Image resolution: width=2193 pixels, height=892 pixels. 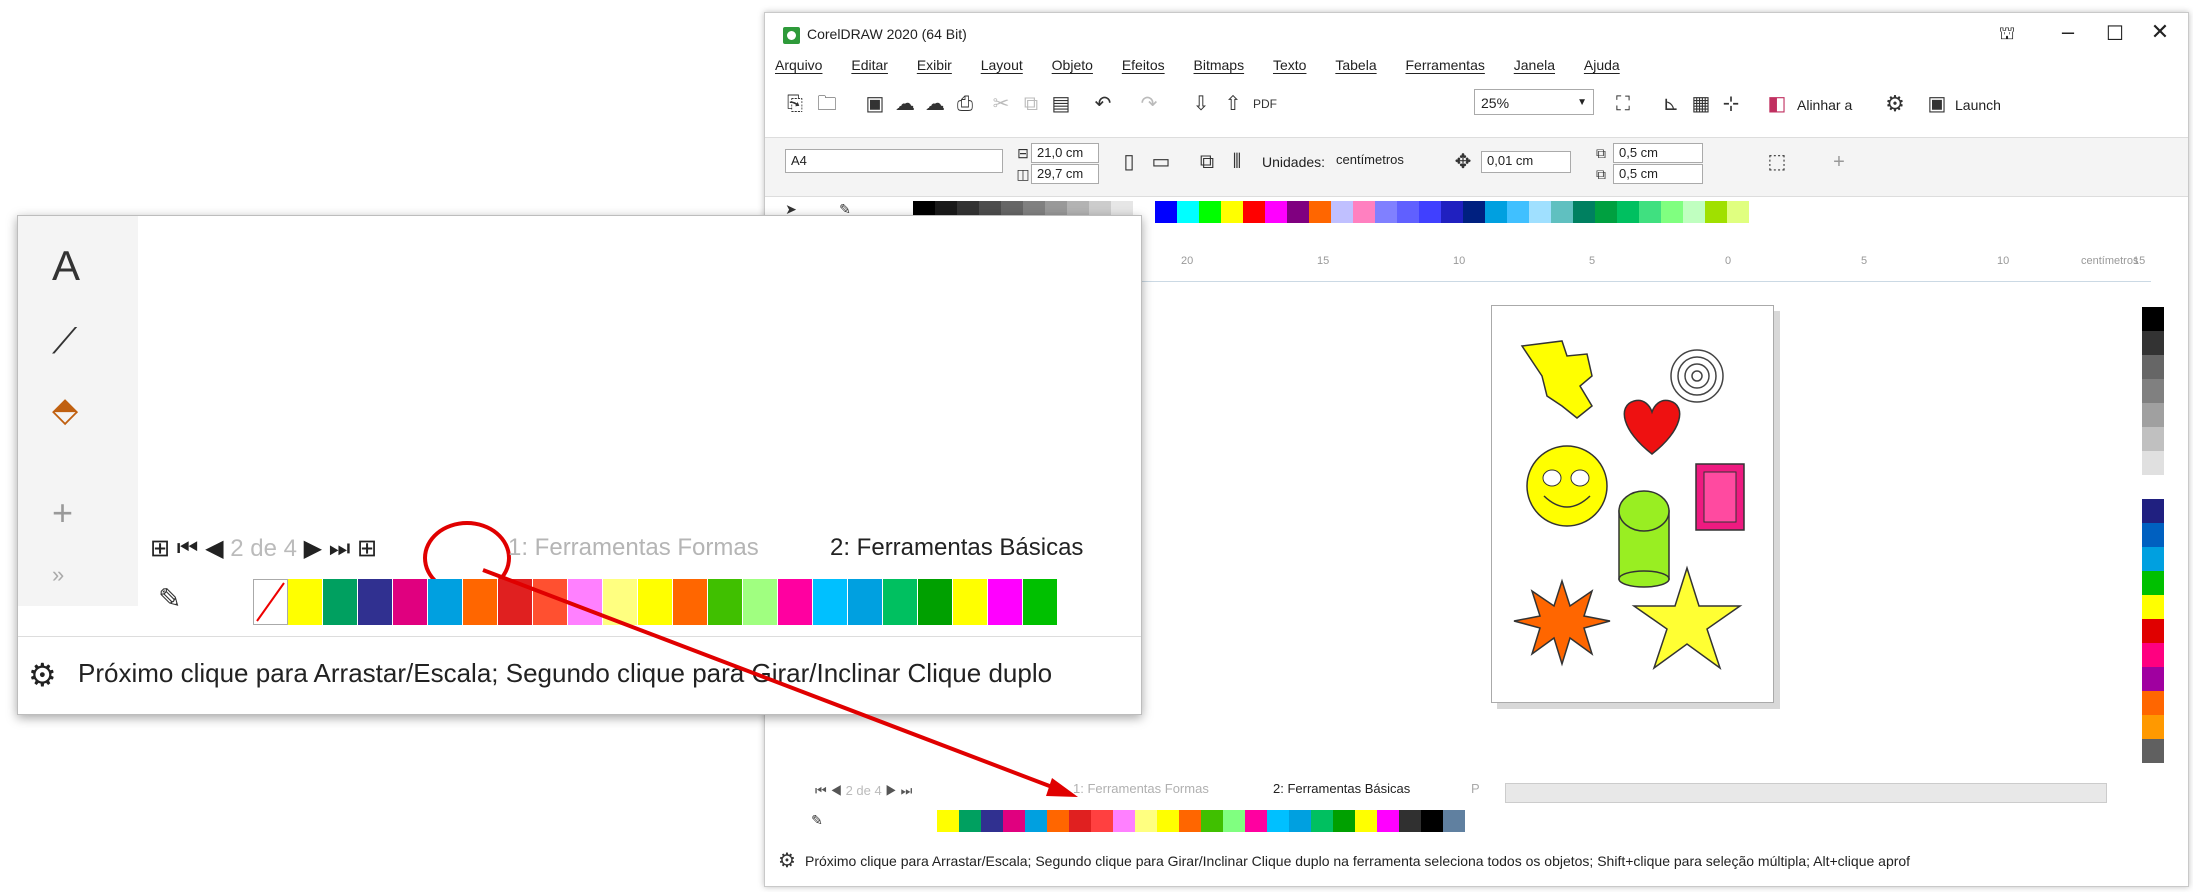 I want to click on callout-arrow, so click(x=780, y=682).